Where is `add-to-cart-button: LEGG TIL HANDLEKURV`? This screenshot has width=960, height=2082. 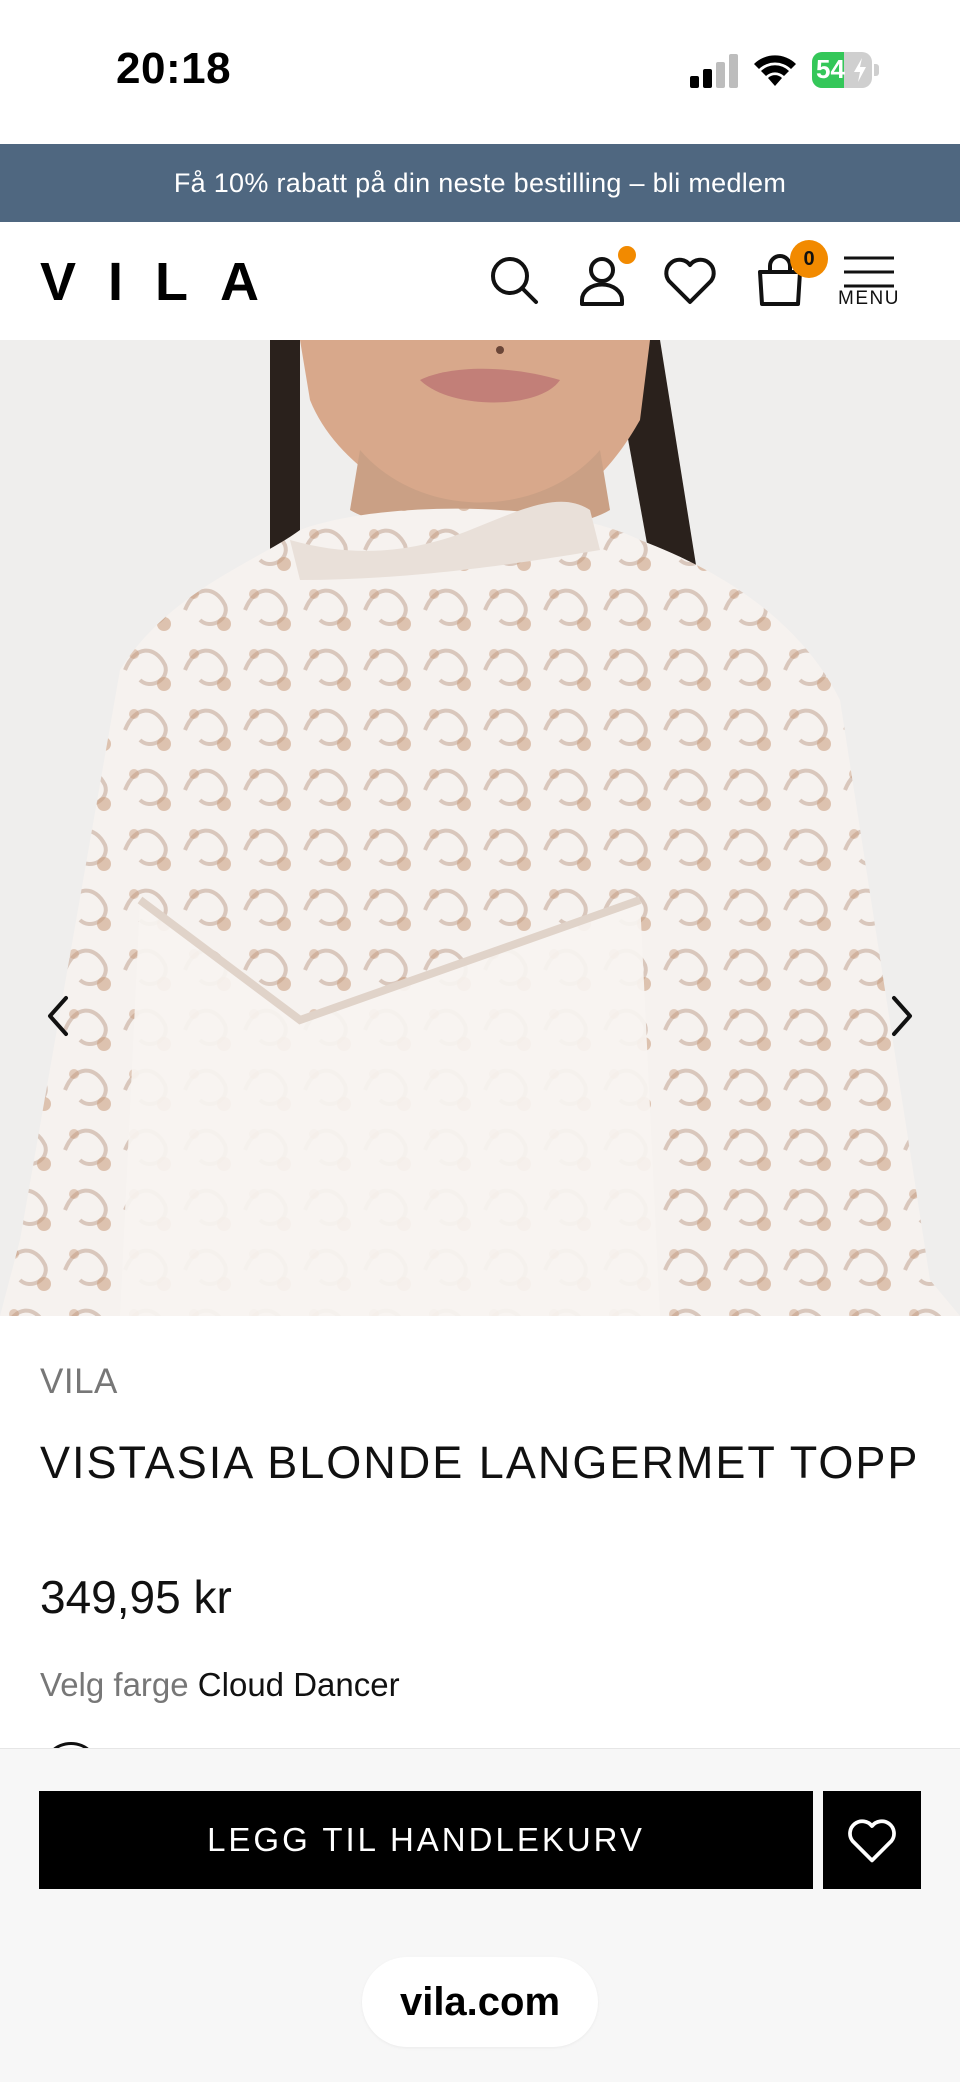
add-to-cart-button: LEGG TIL HANDLEKURV is located at coordinates (426, 1840).